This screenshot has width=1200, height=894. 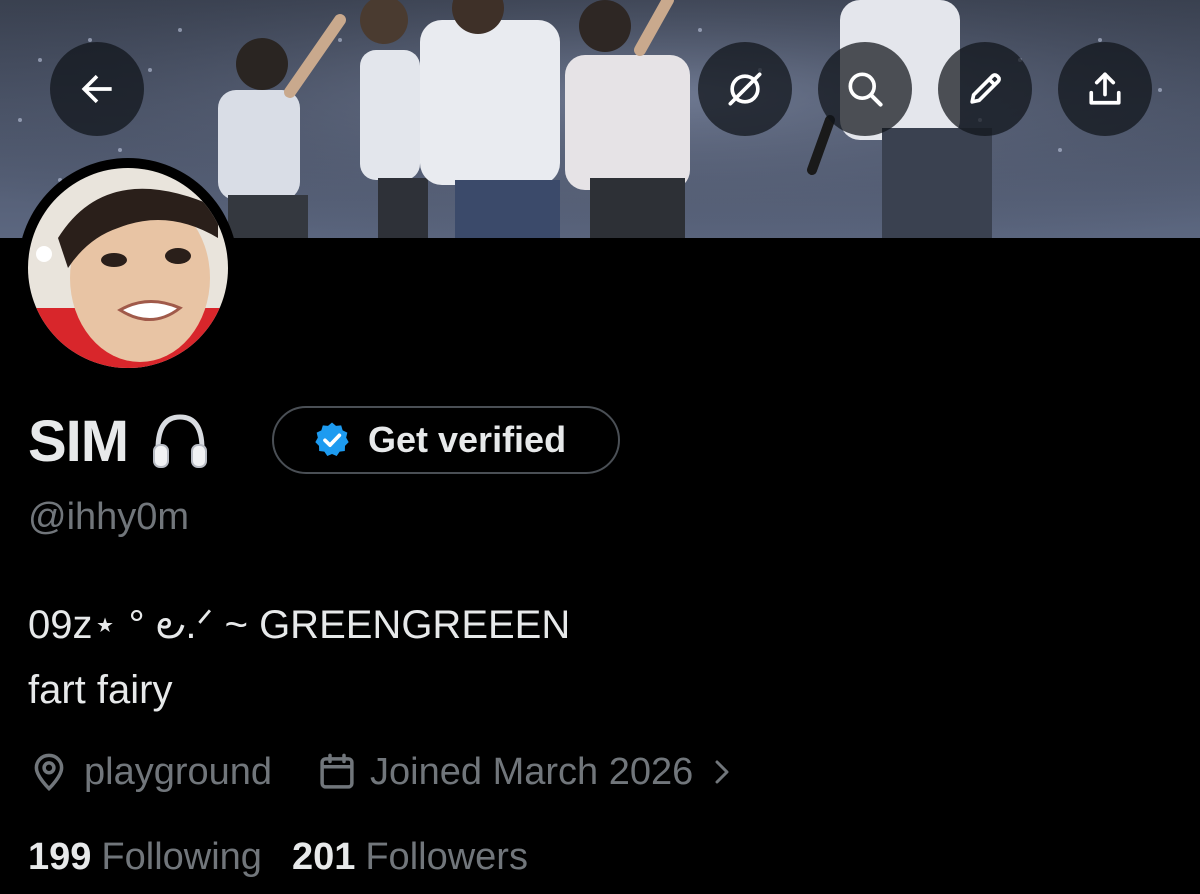 I want to click on search-button, so click(x=865, y=89).